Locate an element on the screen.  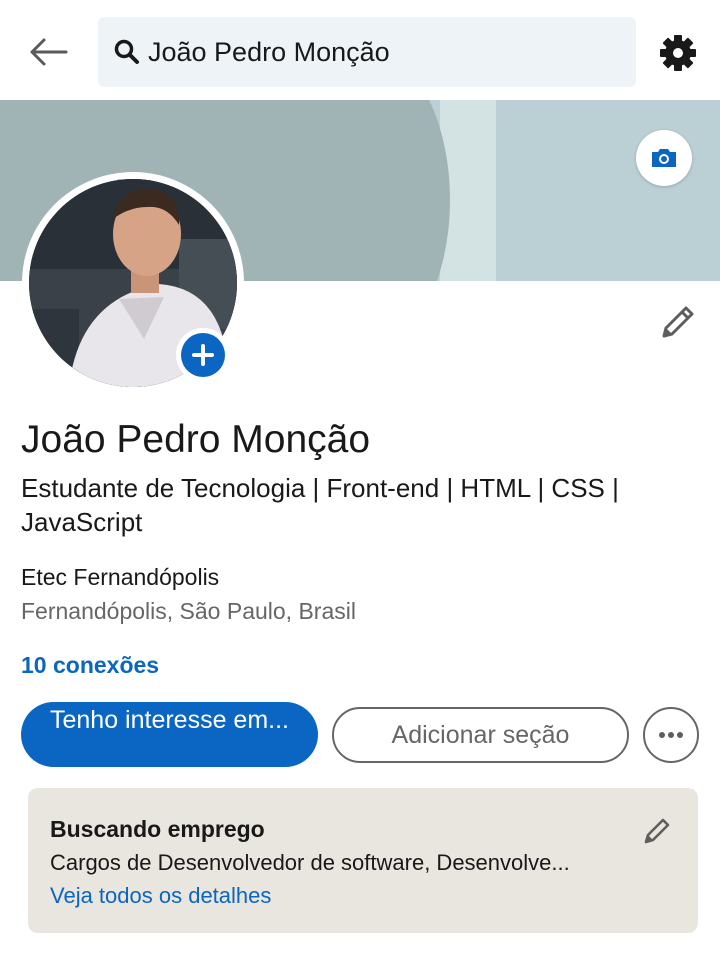
gear-icon is located at coordinates (678, 53).